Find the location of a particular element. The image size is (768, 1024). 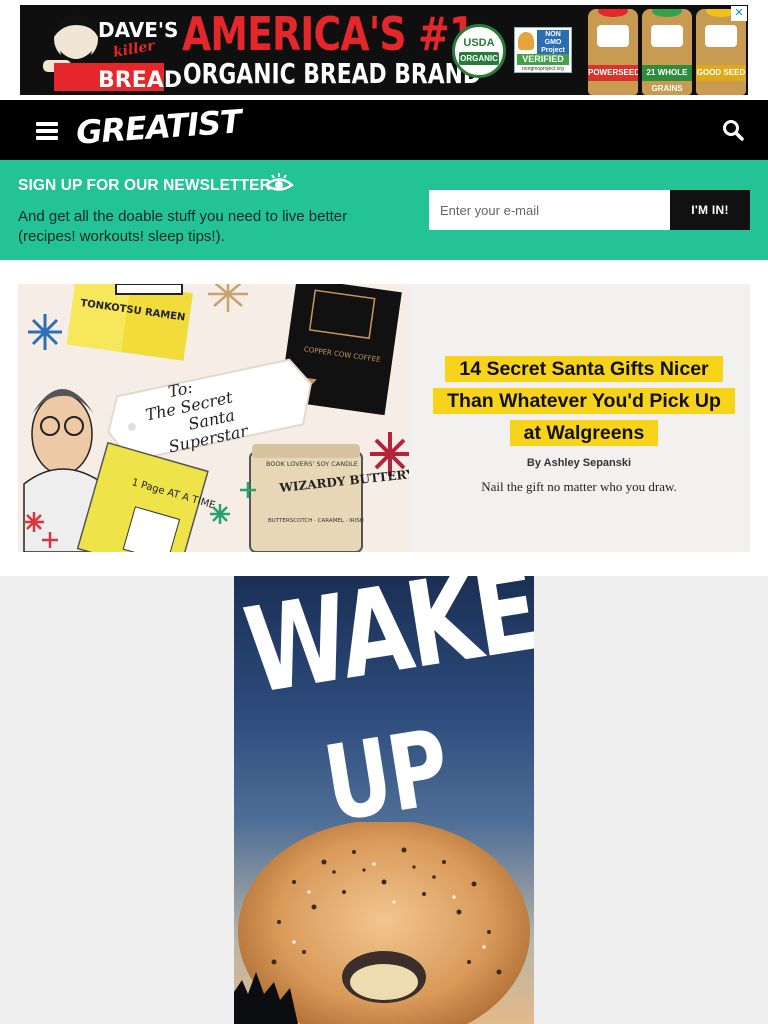

bag-label: POWERSEED is located at coordinates (613, 73).